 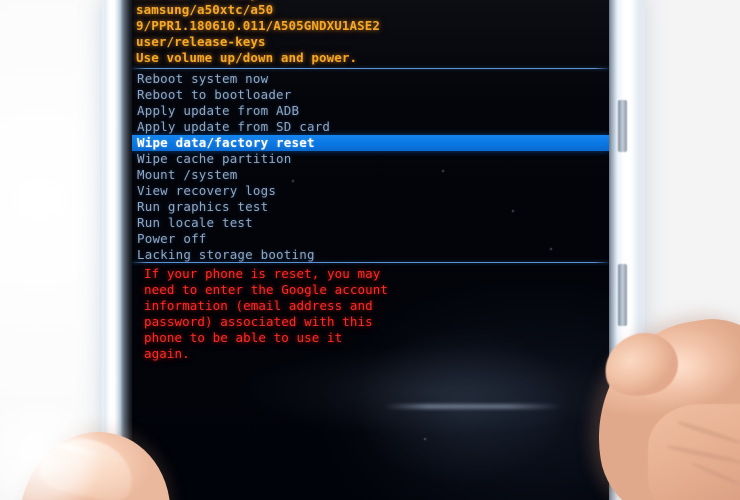 I want to click on warning-line-1: If your phone is reset, you may, so click(x=262, y=273).